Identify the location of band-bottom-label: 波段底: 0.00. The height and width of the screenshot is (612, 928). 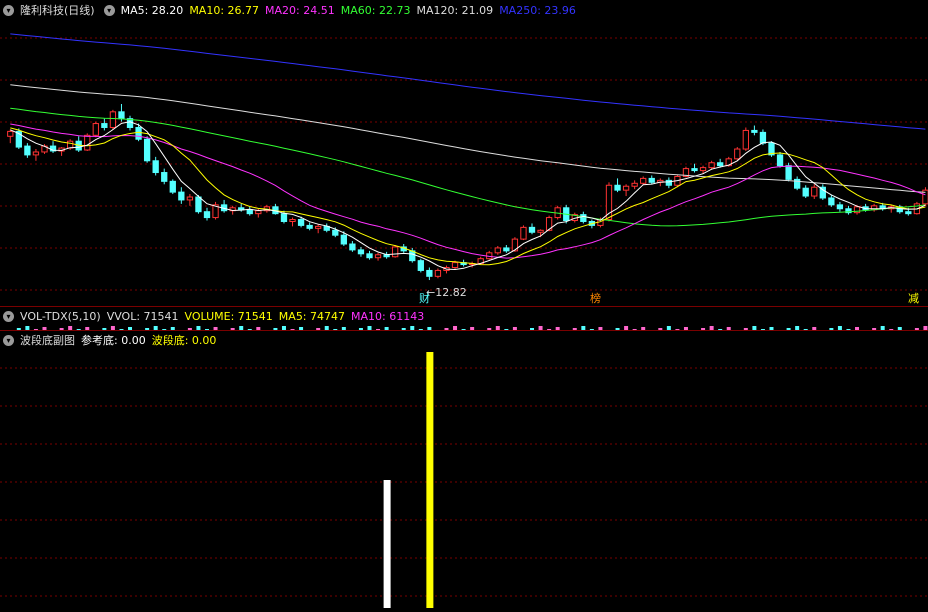
(184, 340).